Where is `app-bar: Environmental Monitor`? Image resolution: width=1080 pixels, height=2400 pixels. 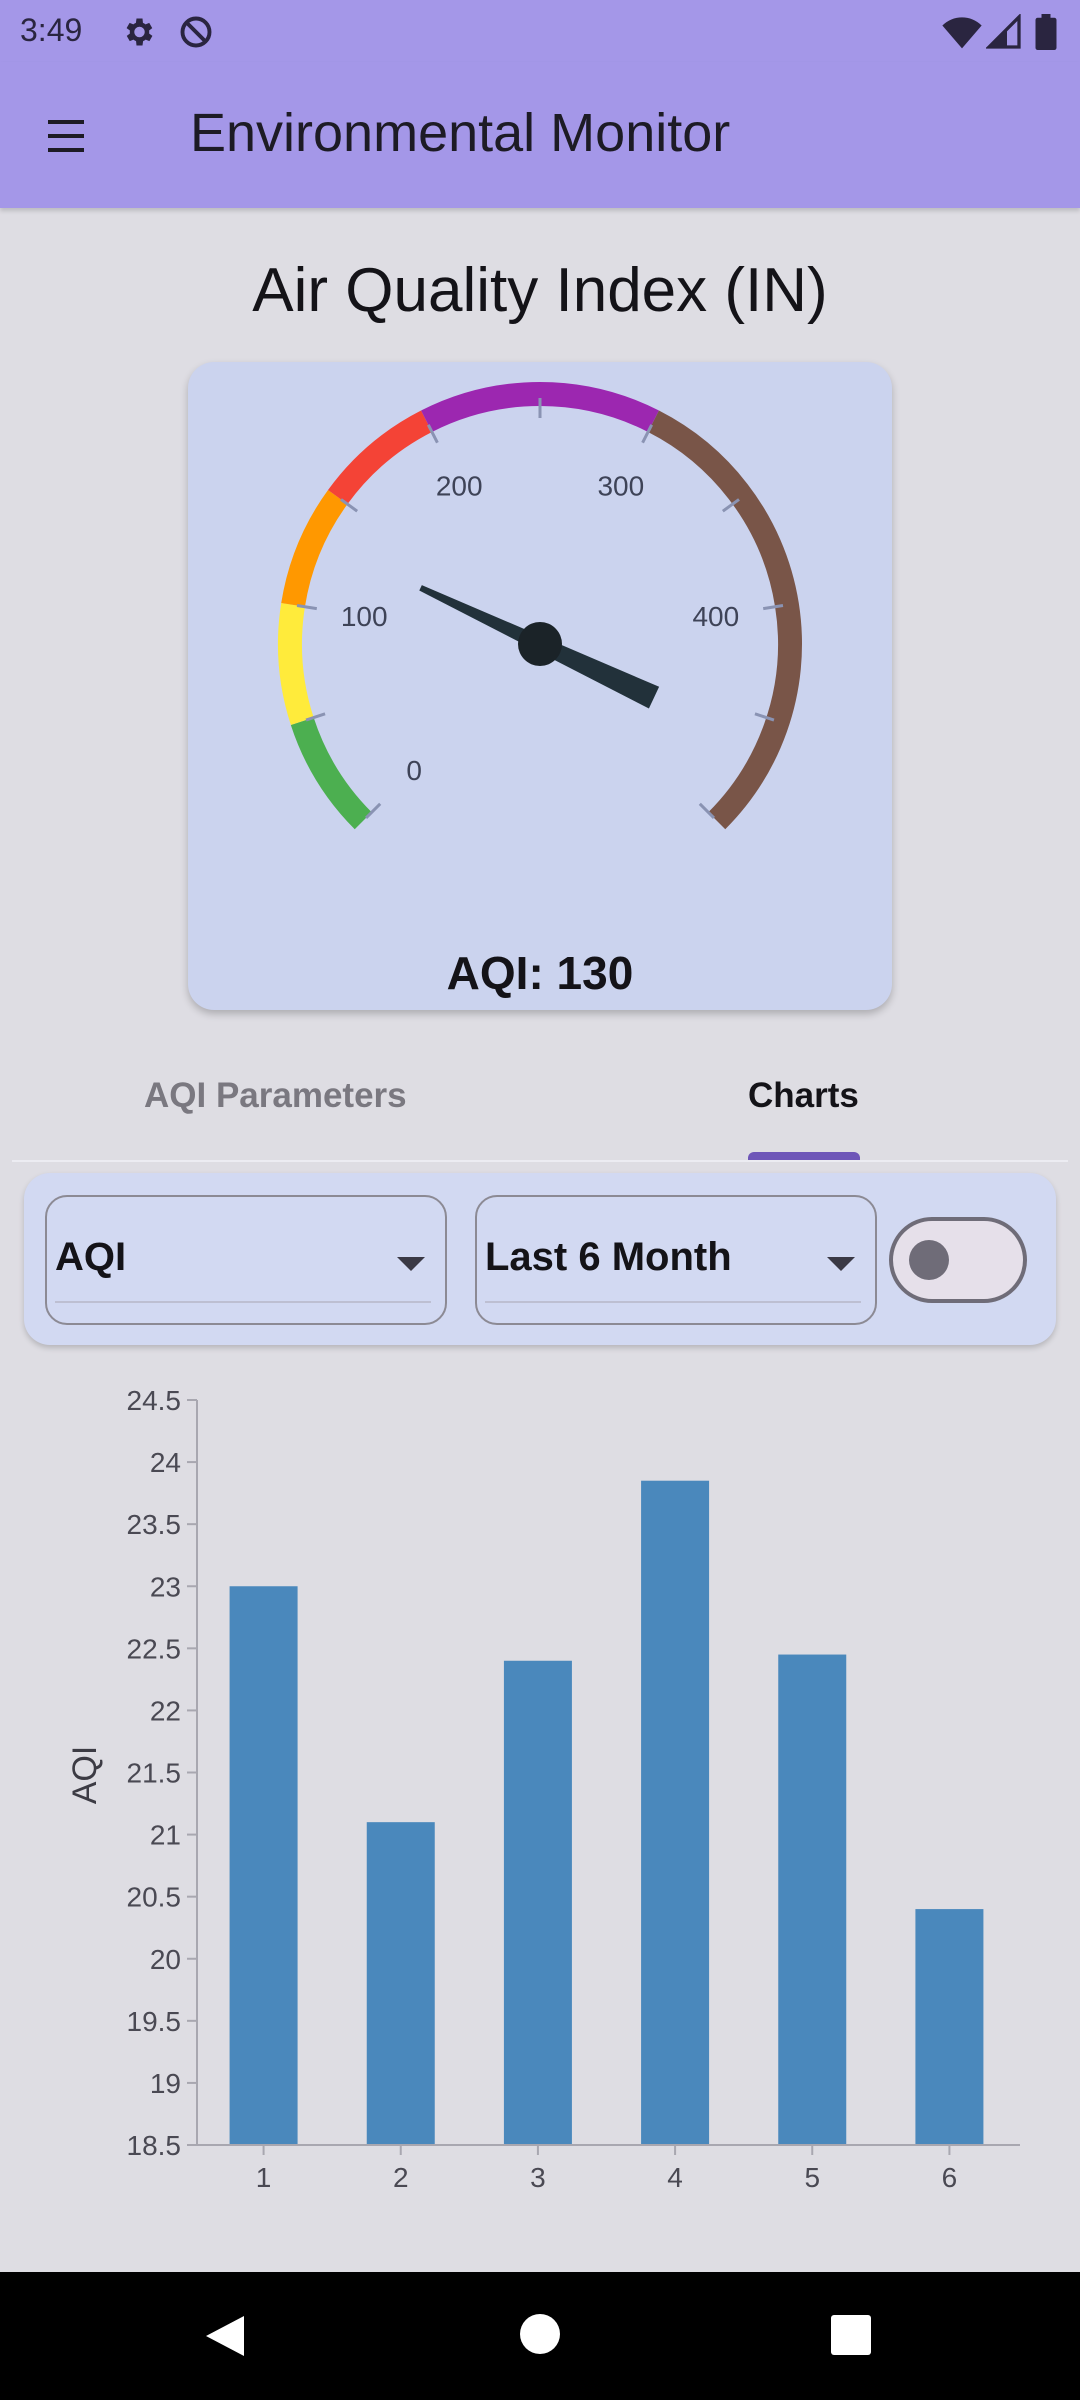 app-bar: Environmental Monitor is located at coordinates (540, 135).